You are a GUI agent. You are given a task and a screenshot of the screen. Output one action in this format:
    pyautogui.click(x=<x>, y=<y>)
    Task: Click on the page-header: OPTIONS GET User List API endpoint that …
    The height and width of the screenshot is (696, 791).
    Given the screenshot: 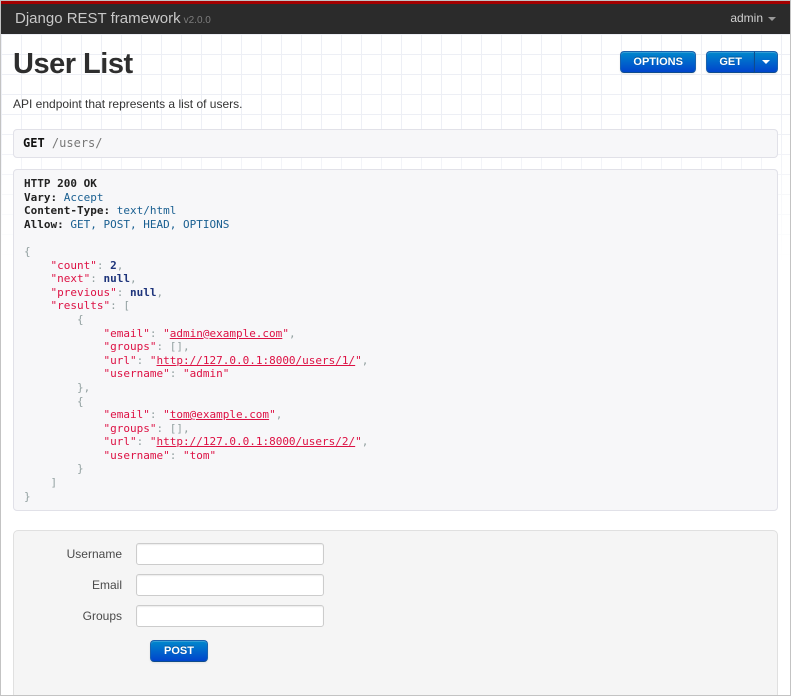 What is the action you would take?
    pyautogui.click(x=395, y=81)
    